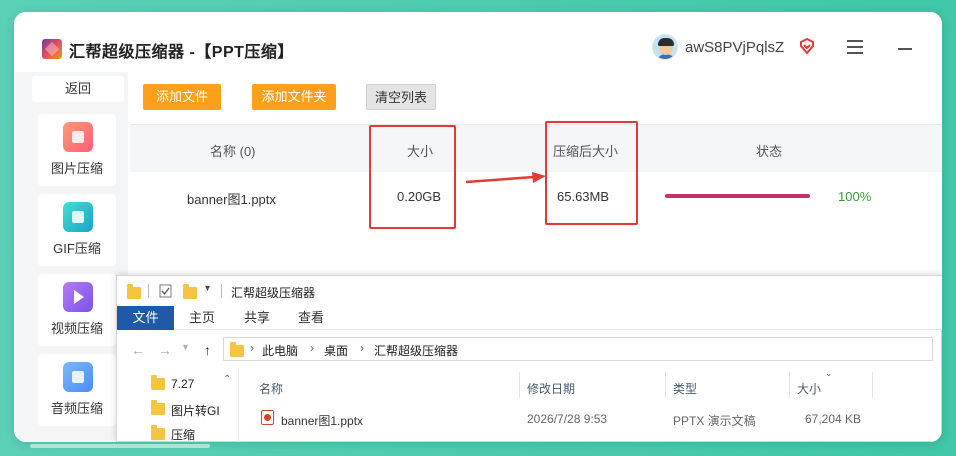  What do you see at coordinates (336, 350) in the screenshot?
I see `breadcrumb-desktop: 桌面` at bounding box center [336, 350].